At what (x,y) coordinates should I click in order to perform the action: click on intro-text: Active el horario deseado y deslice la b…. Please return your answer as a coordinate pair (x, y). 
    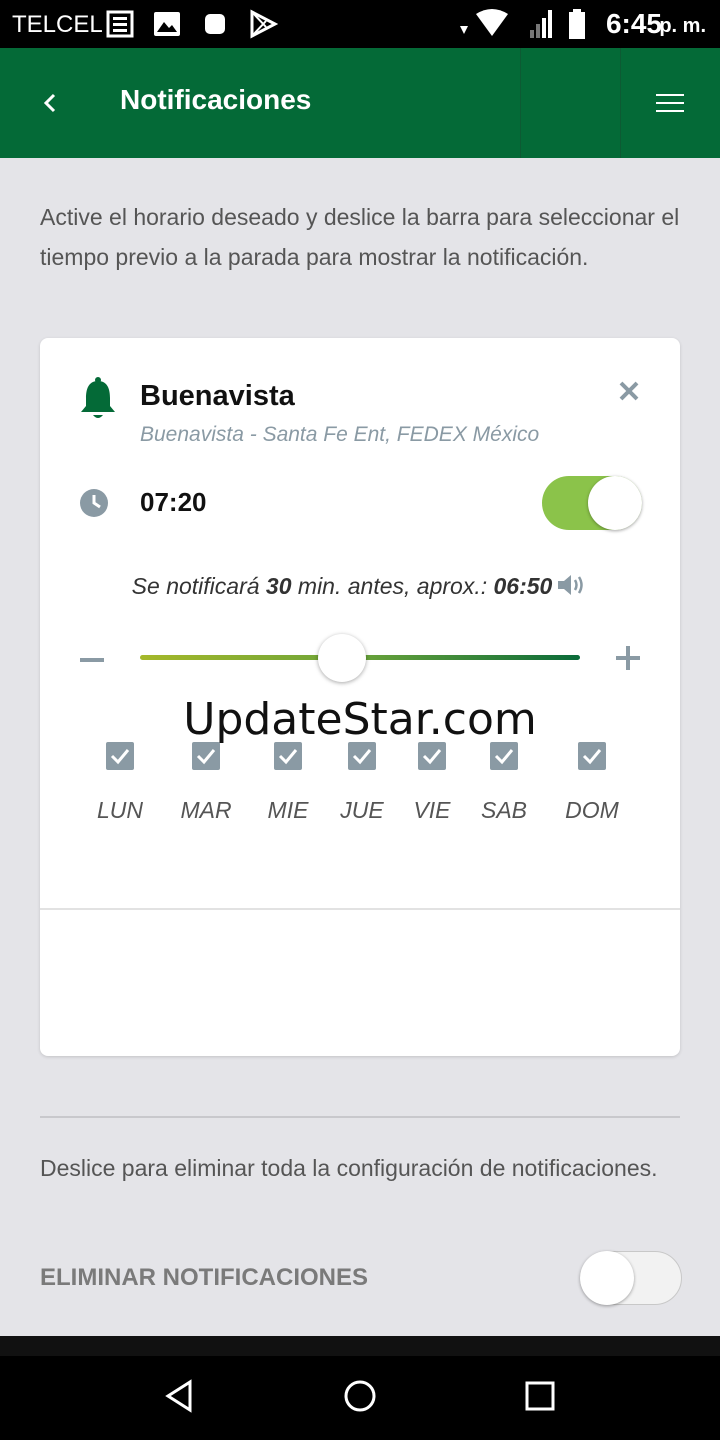
    Looking at the image, I should click on (360, 237).